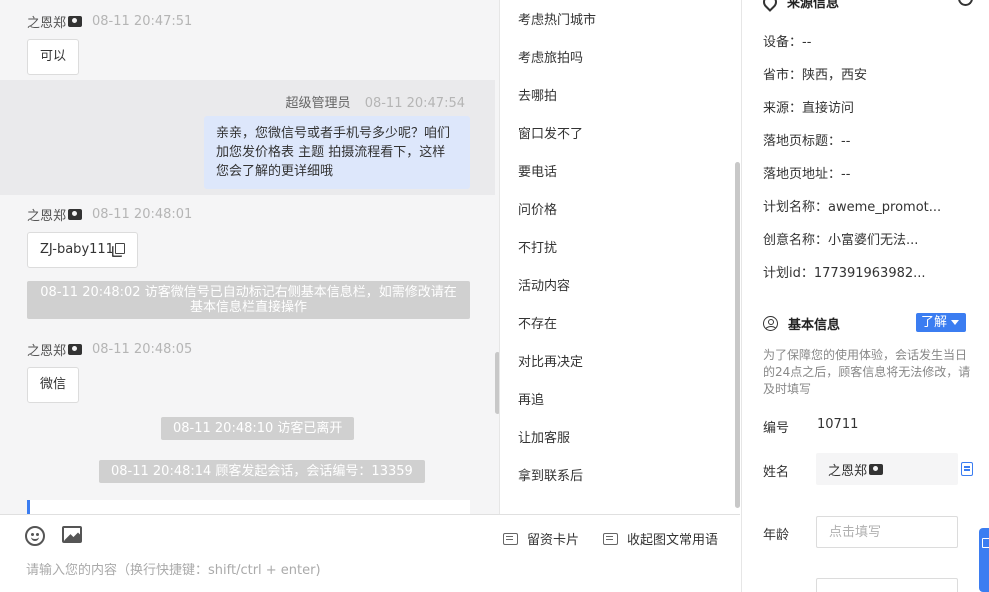 The height and width of the screenshot is (592, 989). Describe the element at coordinates (53, 385) in the screenshot. I see `message-bubble: 微信` at that location.